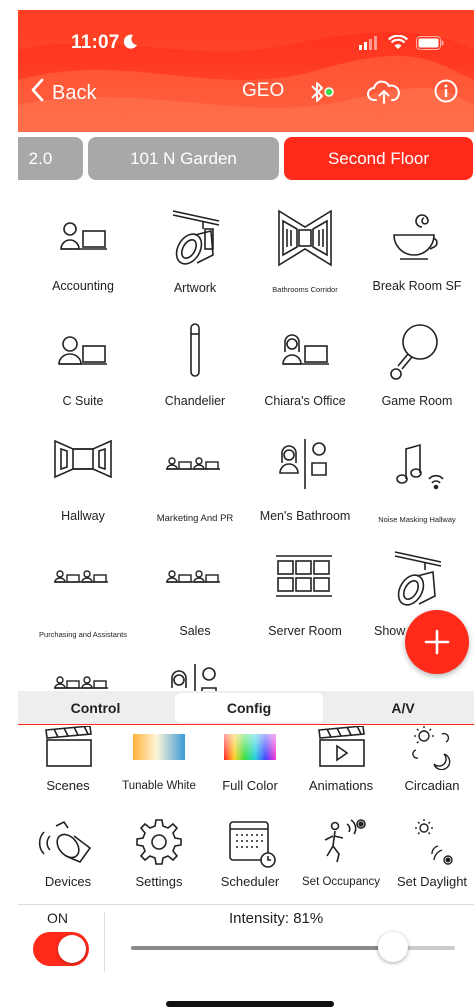  What do you see at coordinates (341, 746) in the screenshot?
I see `animation-icon` at bounding box center [341, 746].